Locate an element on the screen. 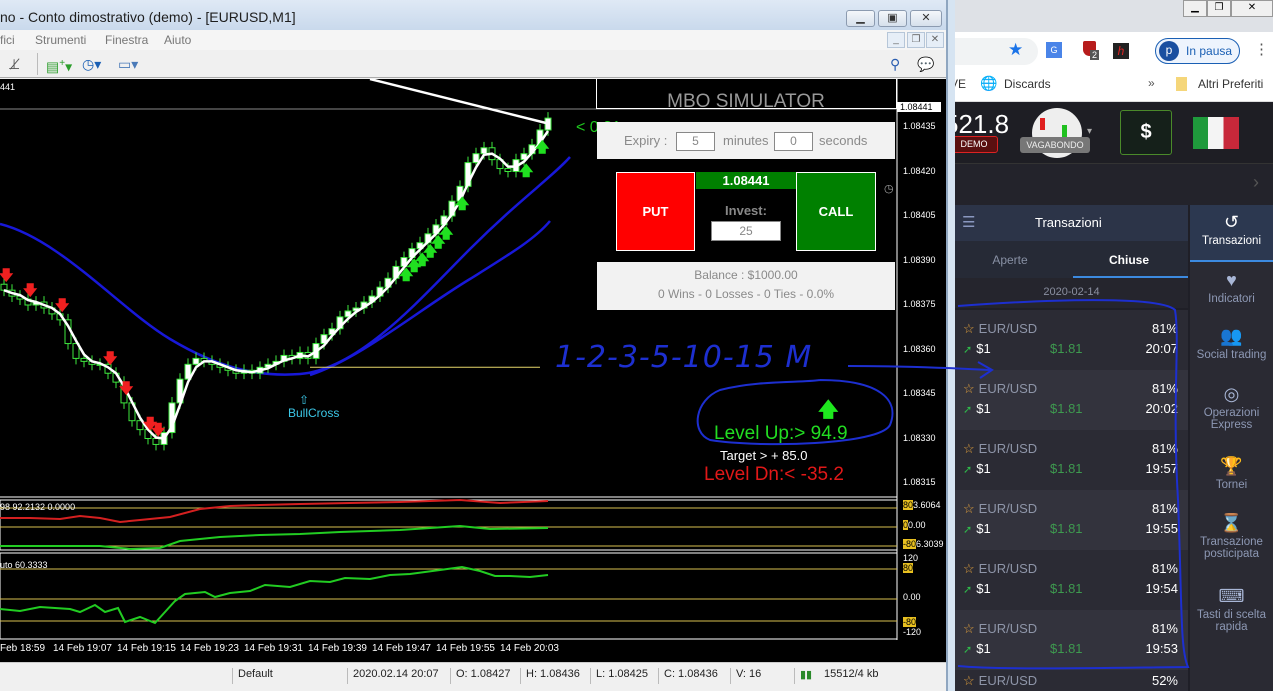 Image resolution: width=1273 pixels, height=691 pixels. price-axis-label: 1.08405 is located at coordinates (919, 215).